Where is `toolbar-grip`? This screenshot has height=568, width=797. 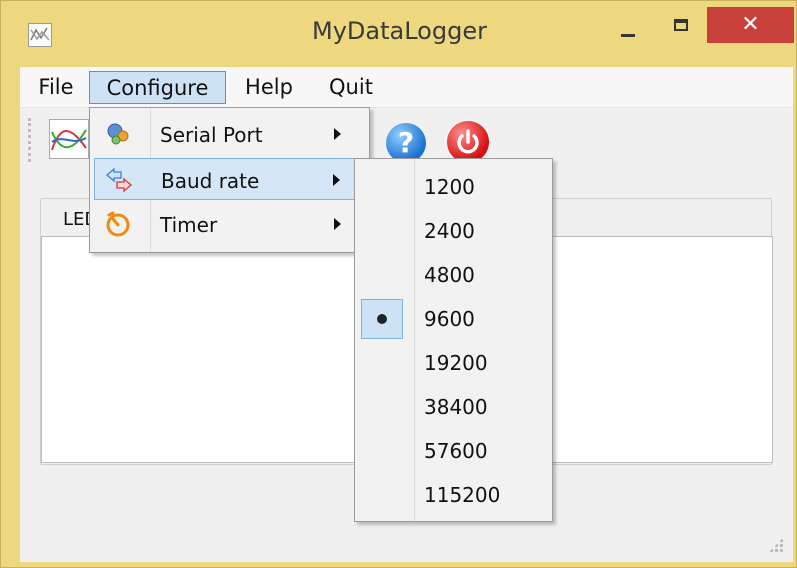
toolbar-grip is located at coordinates (31, 140).